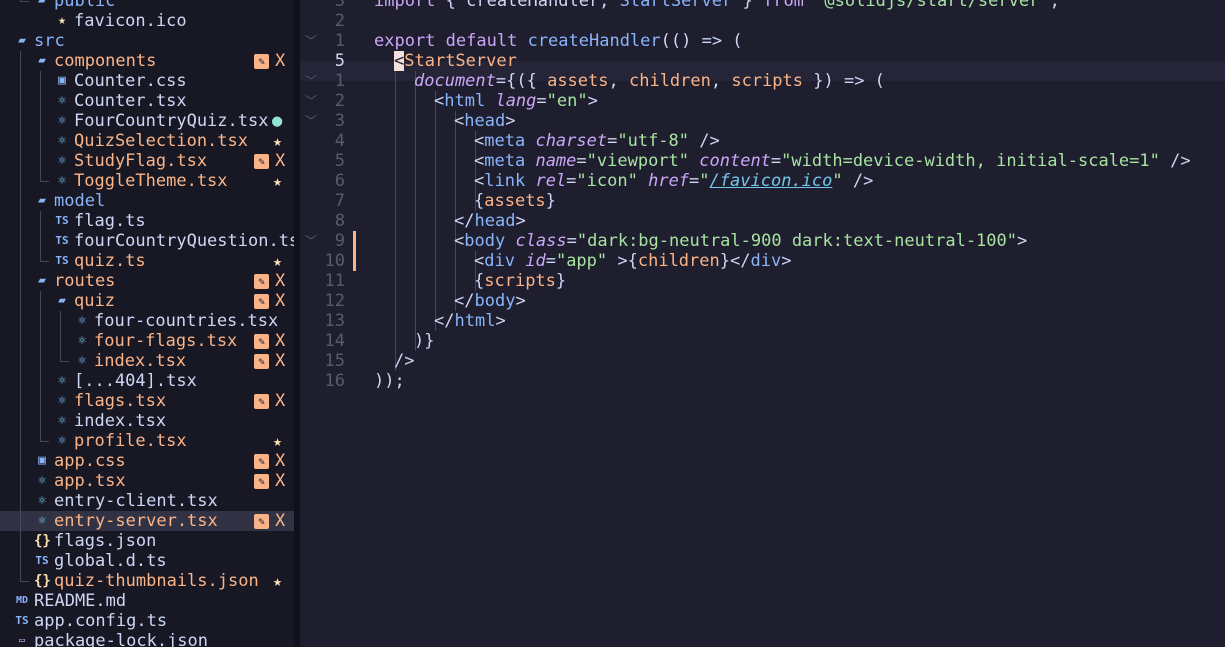 This screenshot has height=647, width=1225. What do you see at coordinates (334, 301) in the screenshot?
I see `line-number: 12` at bounding box center [334, 301].